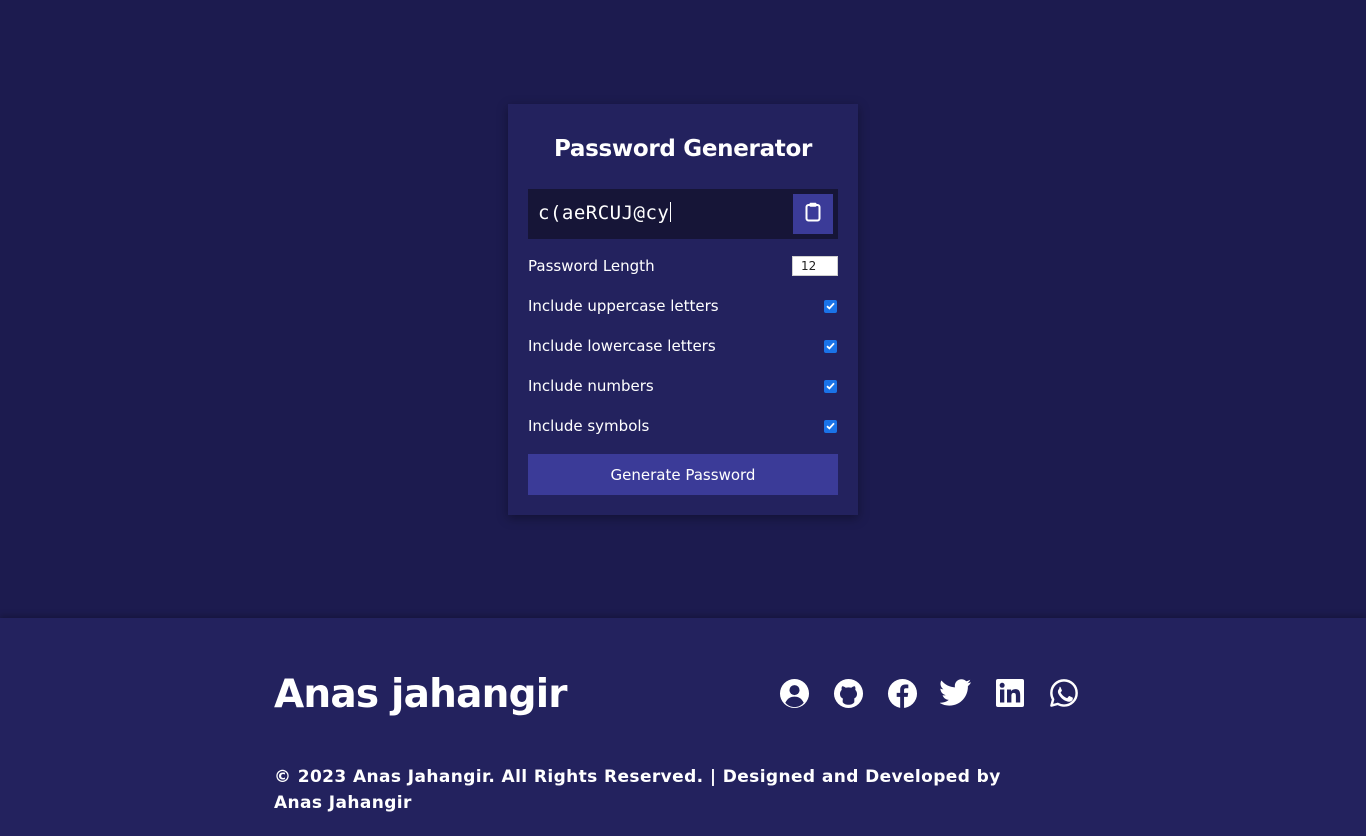 This screenshot has height=836, width=1366. I want to click on twitter-icon, so click(956, 693).